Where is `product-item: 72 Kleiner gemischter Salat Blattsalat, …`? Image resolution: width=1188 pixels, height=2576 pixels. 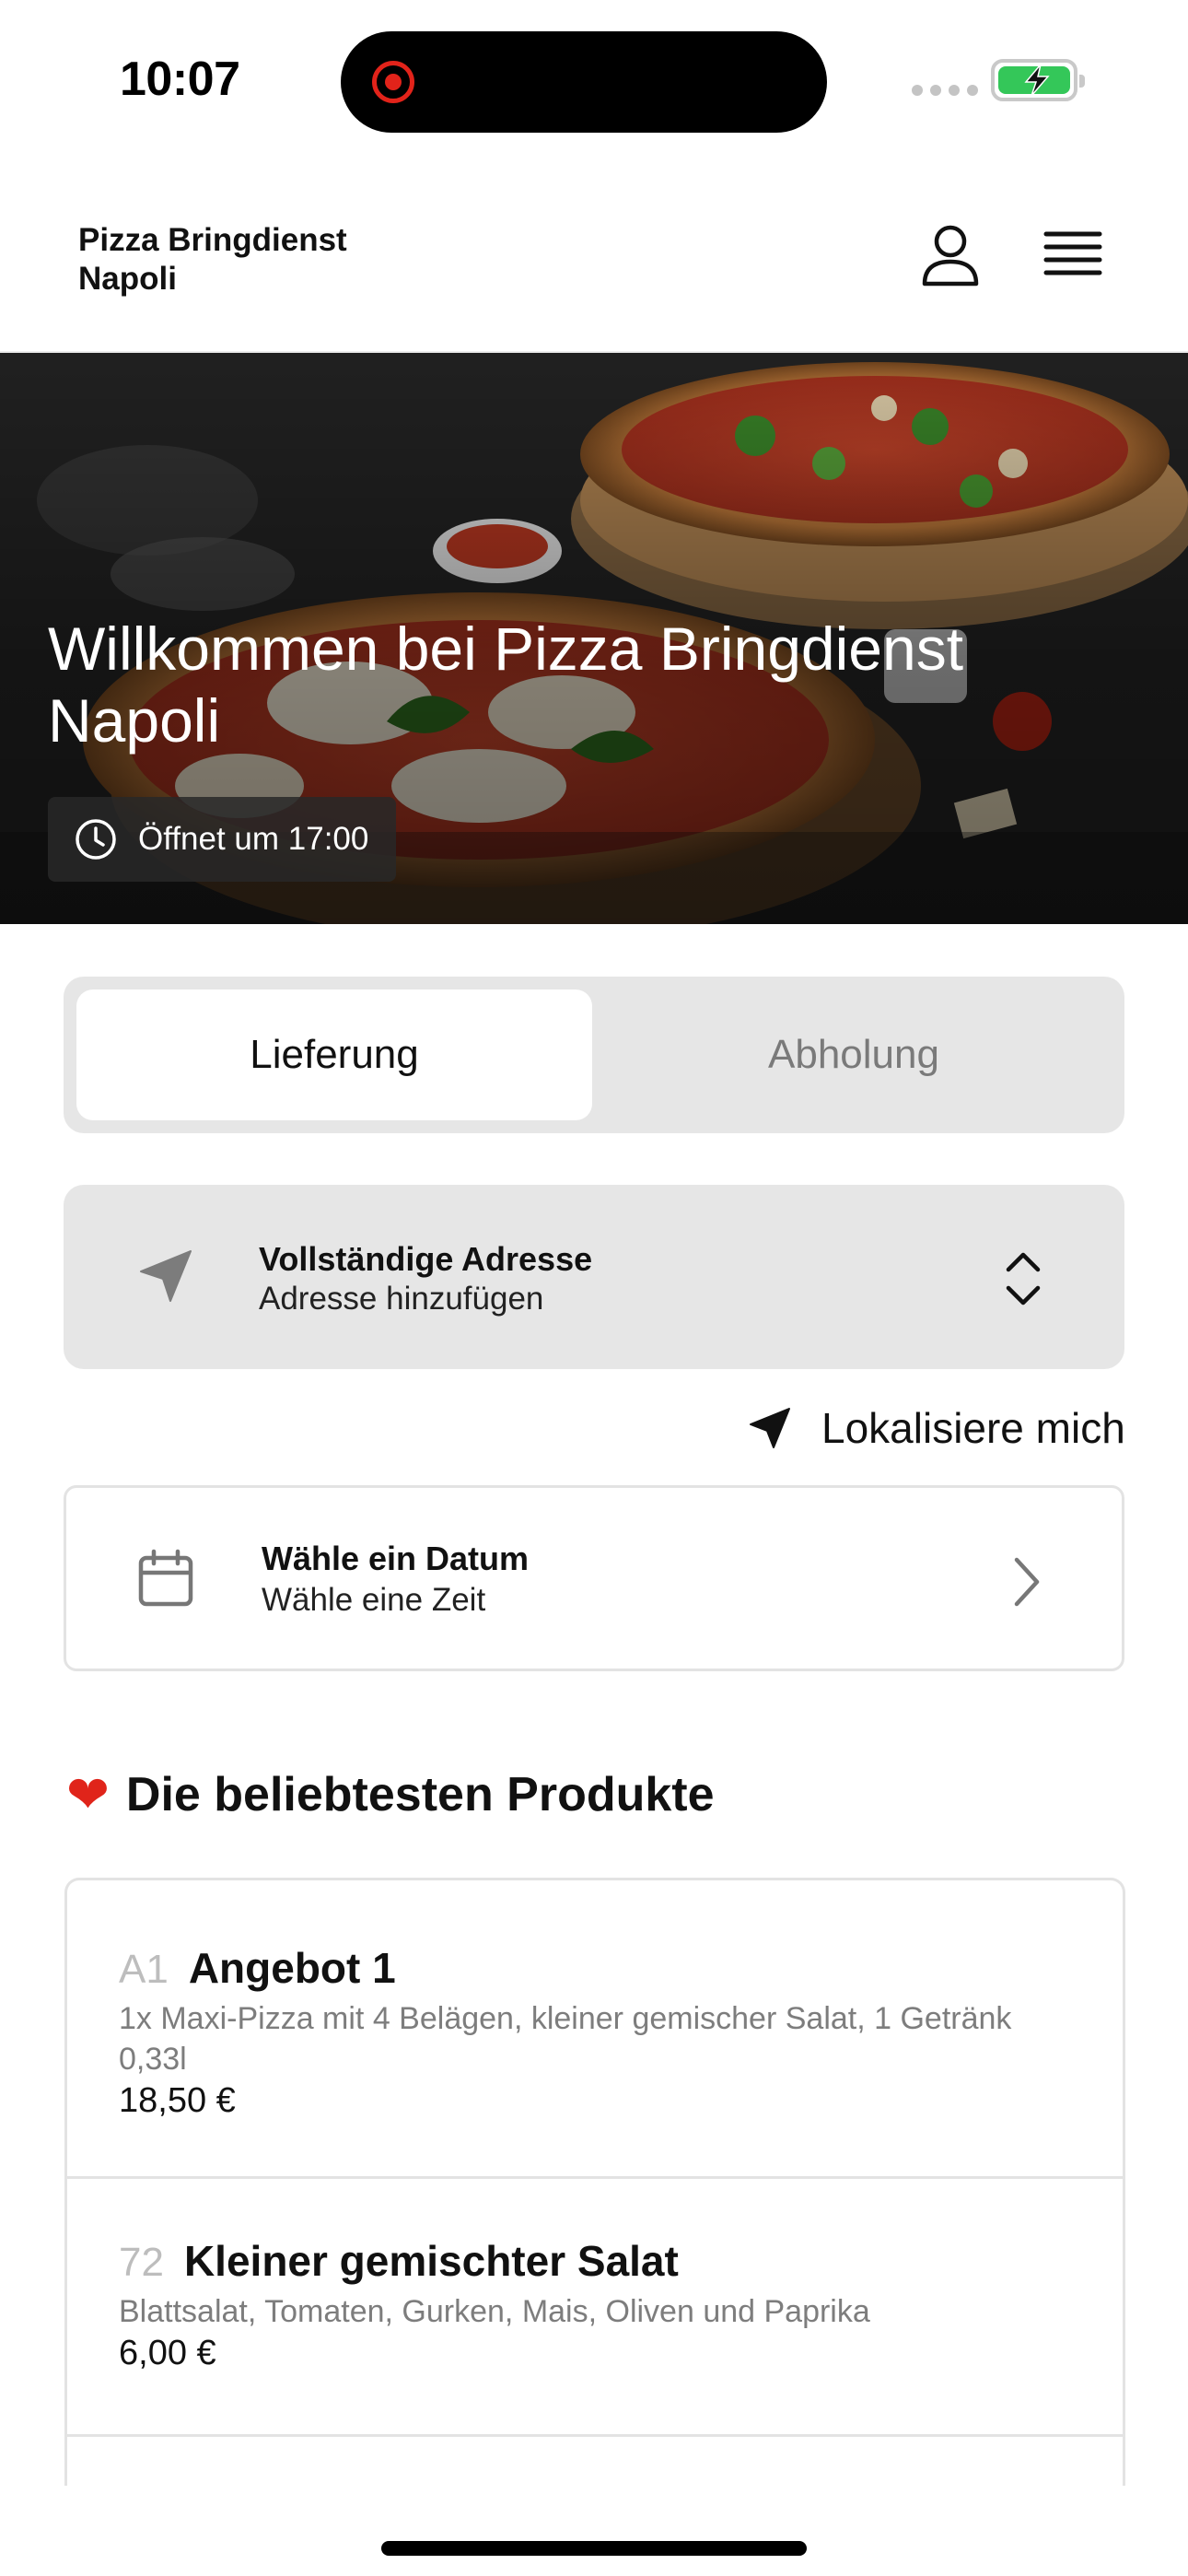
product-item: 72 Kleiner gemischter Salat Blattsalat, … is located at coordinates (595, 2308).